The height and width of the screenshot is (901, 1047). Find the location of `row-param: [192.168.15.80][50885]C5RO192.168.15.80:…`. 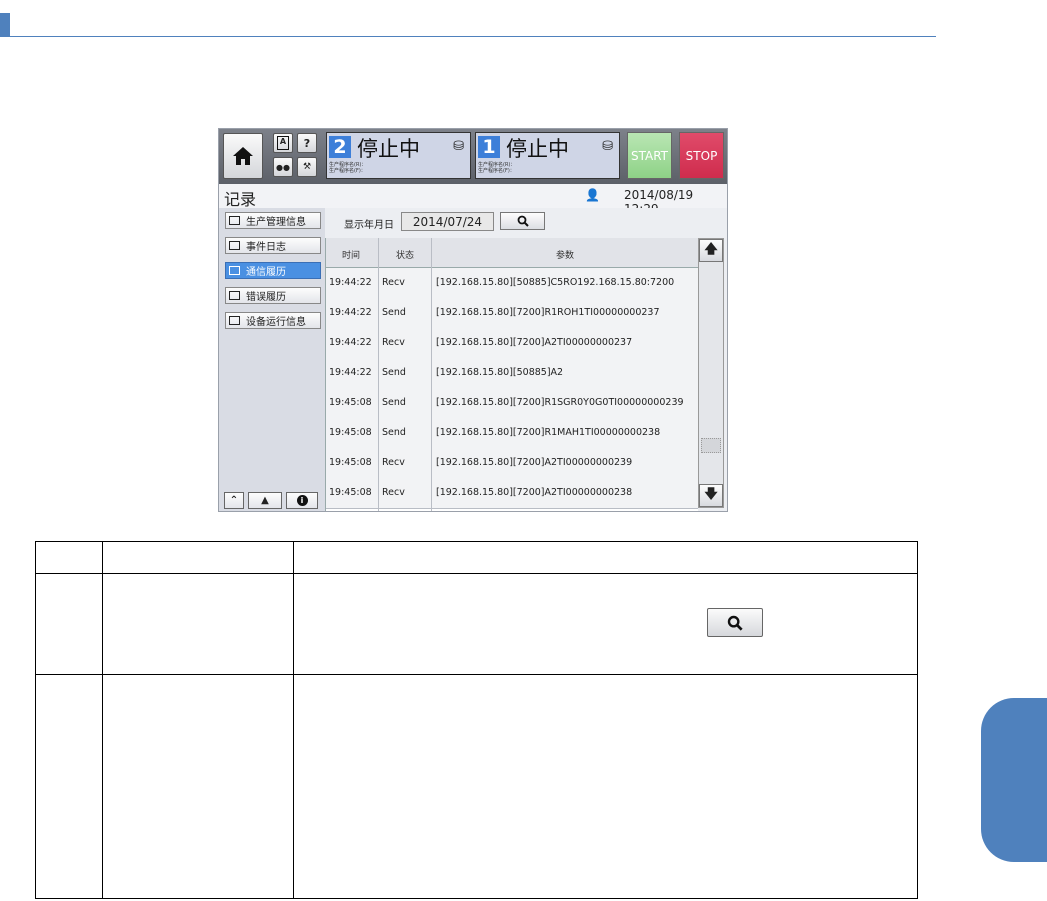

row-param: [192.168.15.80][50885]C5RO192.168.15.80:… is located at coordinates (555, 282).